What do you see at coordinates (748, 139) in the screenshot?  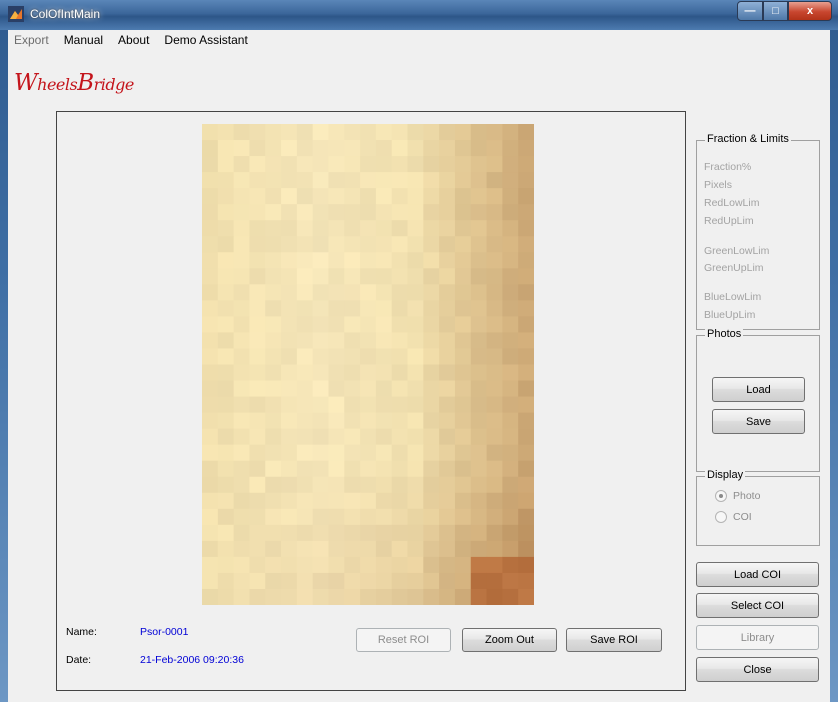 I see `fraction-limits-title: Fraction & Limits` at bounding box center [748, 139].